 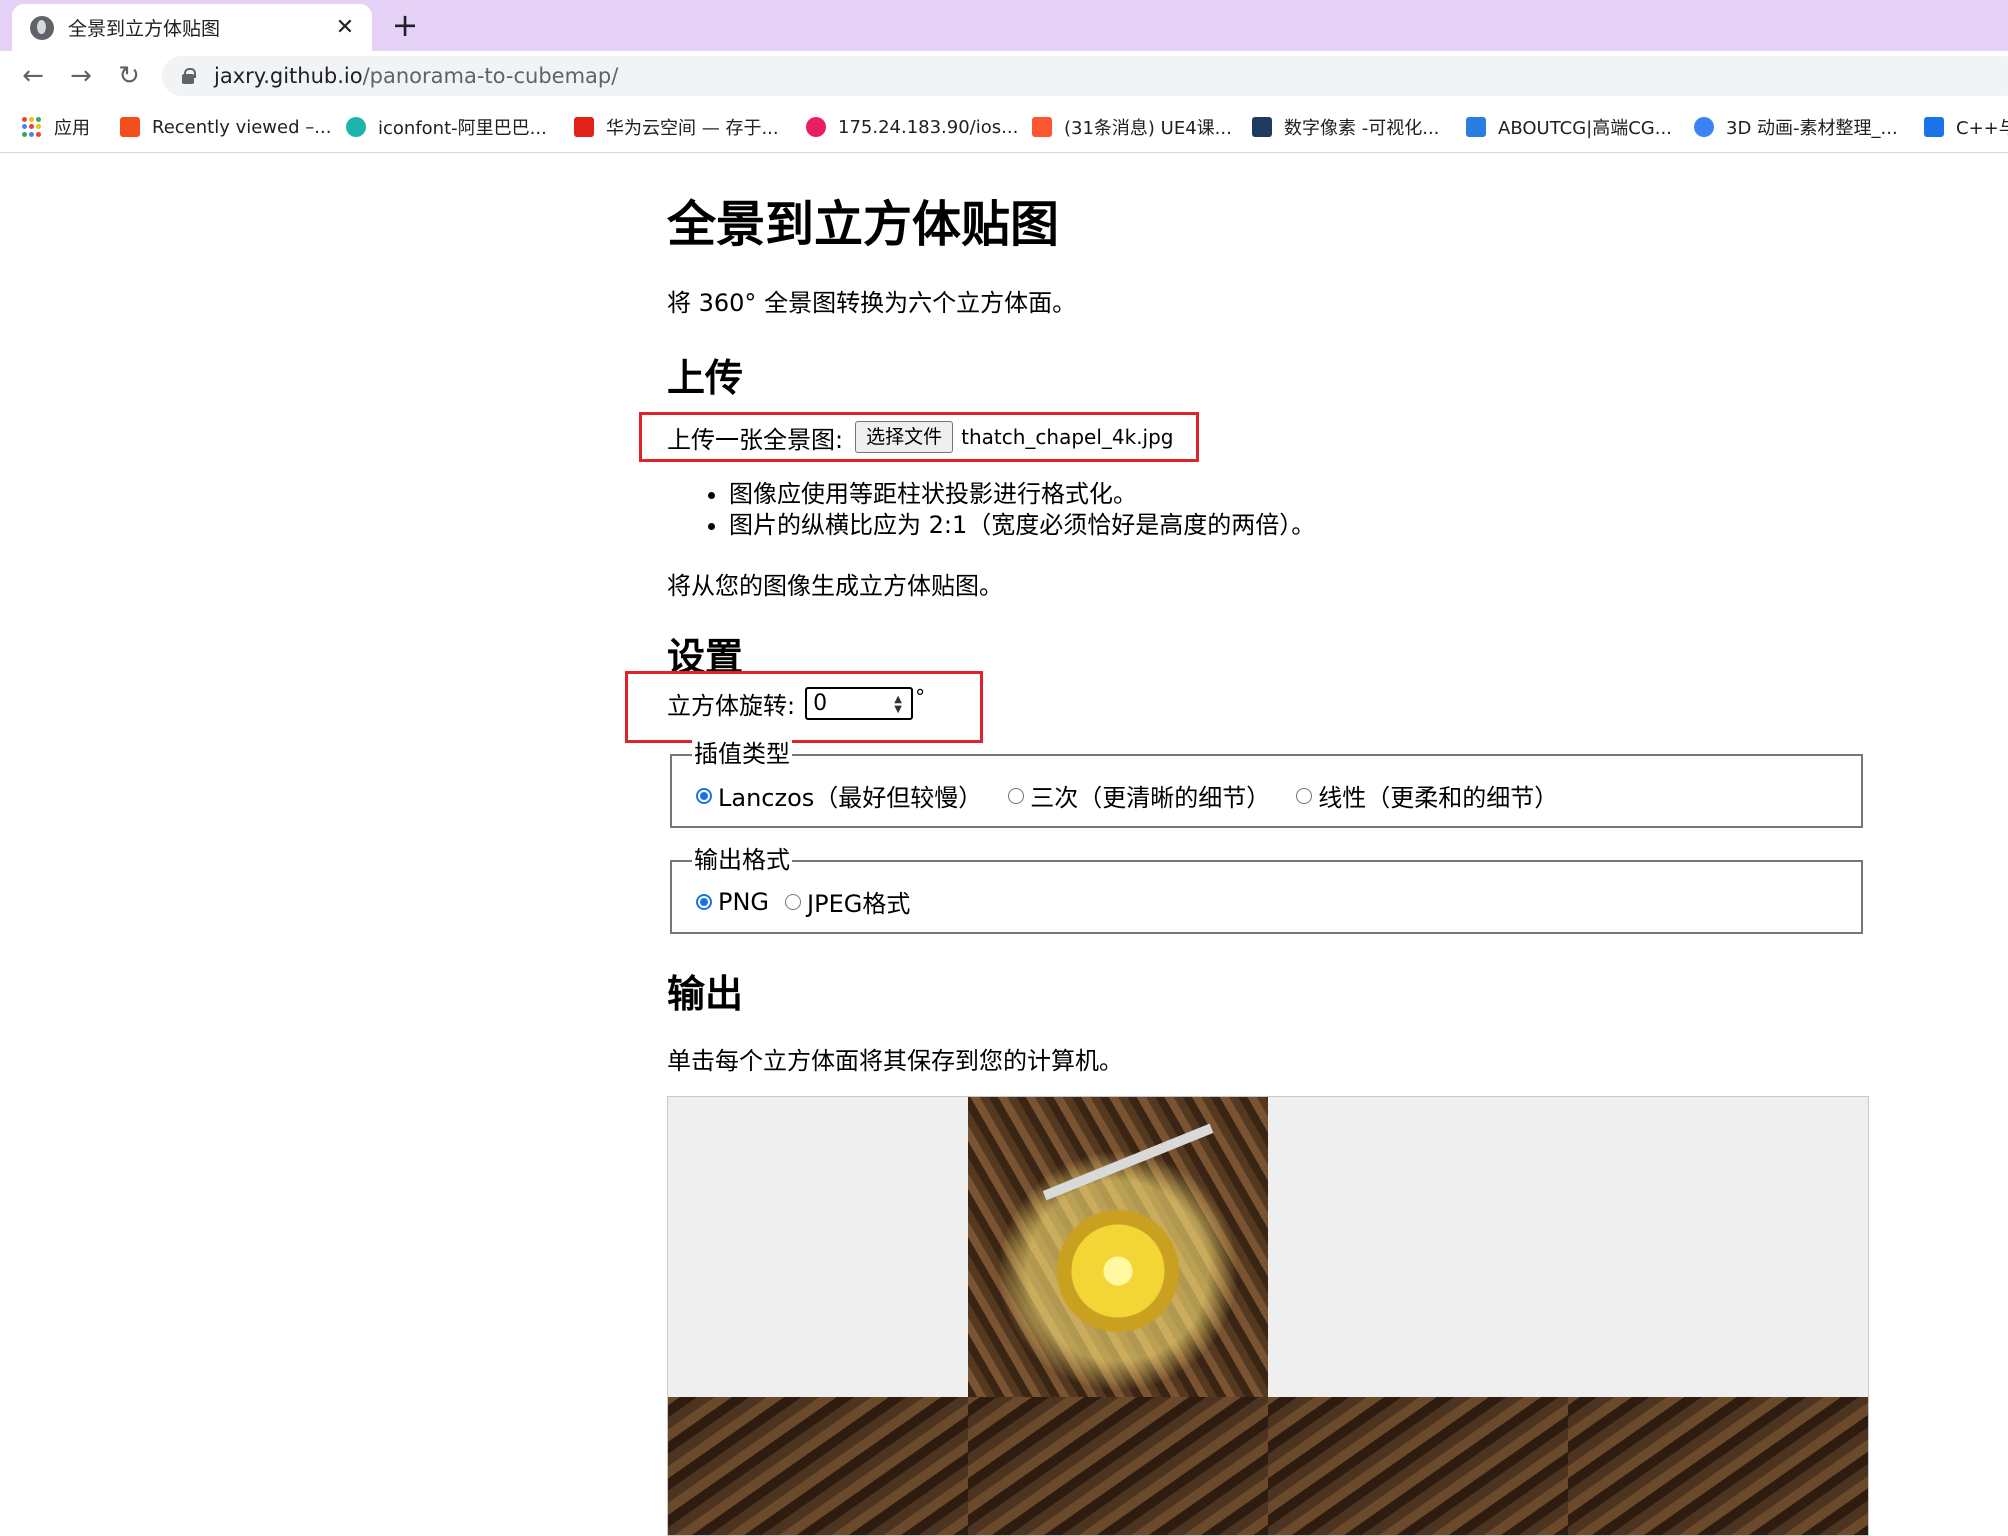 What do you see at coordinates (742, 751) in the screenshot?
I see `interpolation-legend: 插值类型` at bounding box center [742, 751].